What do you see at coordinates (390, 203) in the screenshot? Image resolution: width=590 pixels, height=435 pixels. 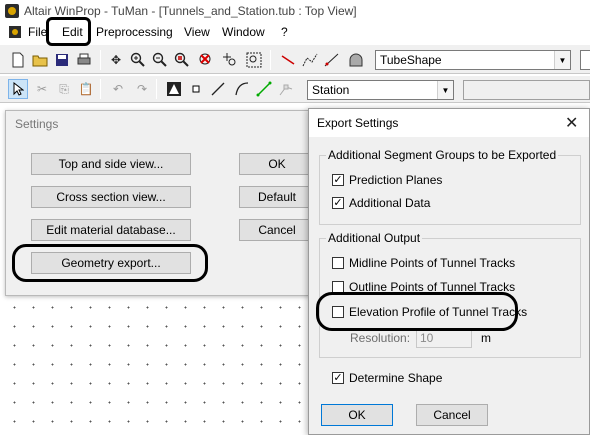 I see `additional-data-label: Additional Data` at bounding box center [390, 203].